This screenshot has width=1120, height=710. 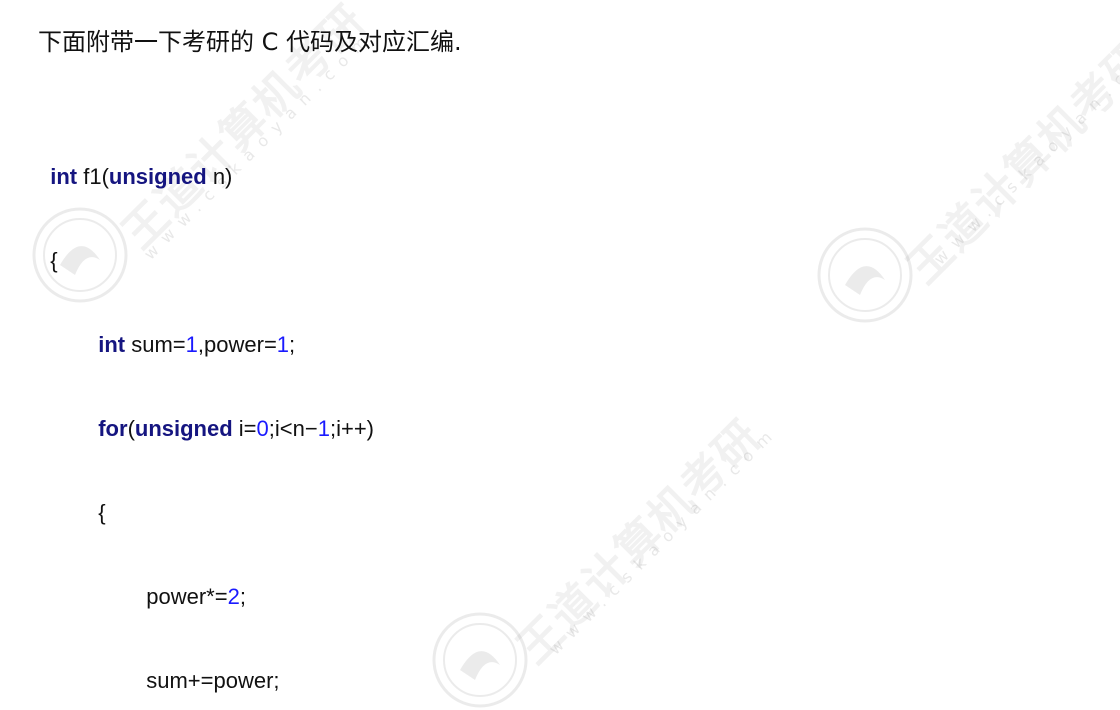 What do you see at coordinates (187, 596) in the screenshot?
I see `code-text: power*=` at bounding box center [187, 596].